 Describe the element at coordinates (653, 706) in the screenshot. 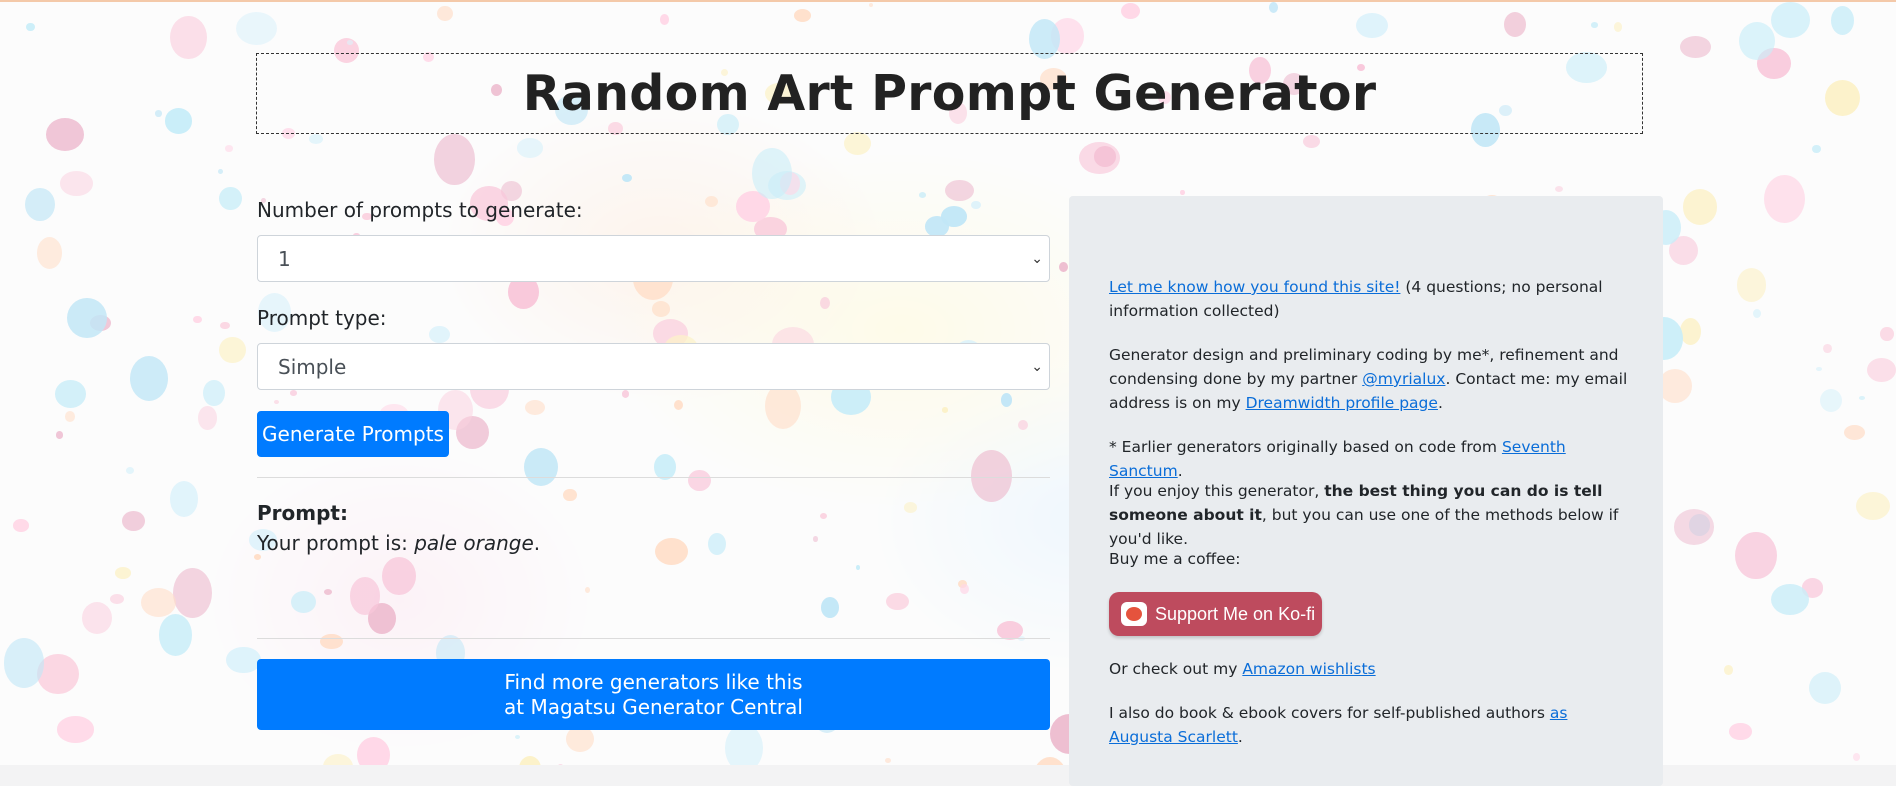

I see `more-generators-line2: at Magatsu Generator Central` at that location.